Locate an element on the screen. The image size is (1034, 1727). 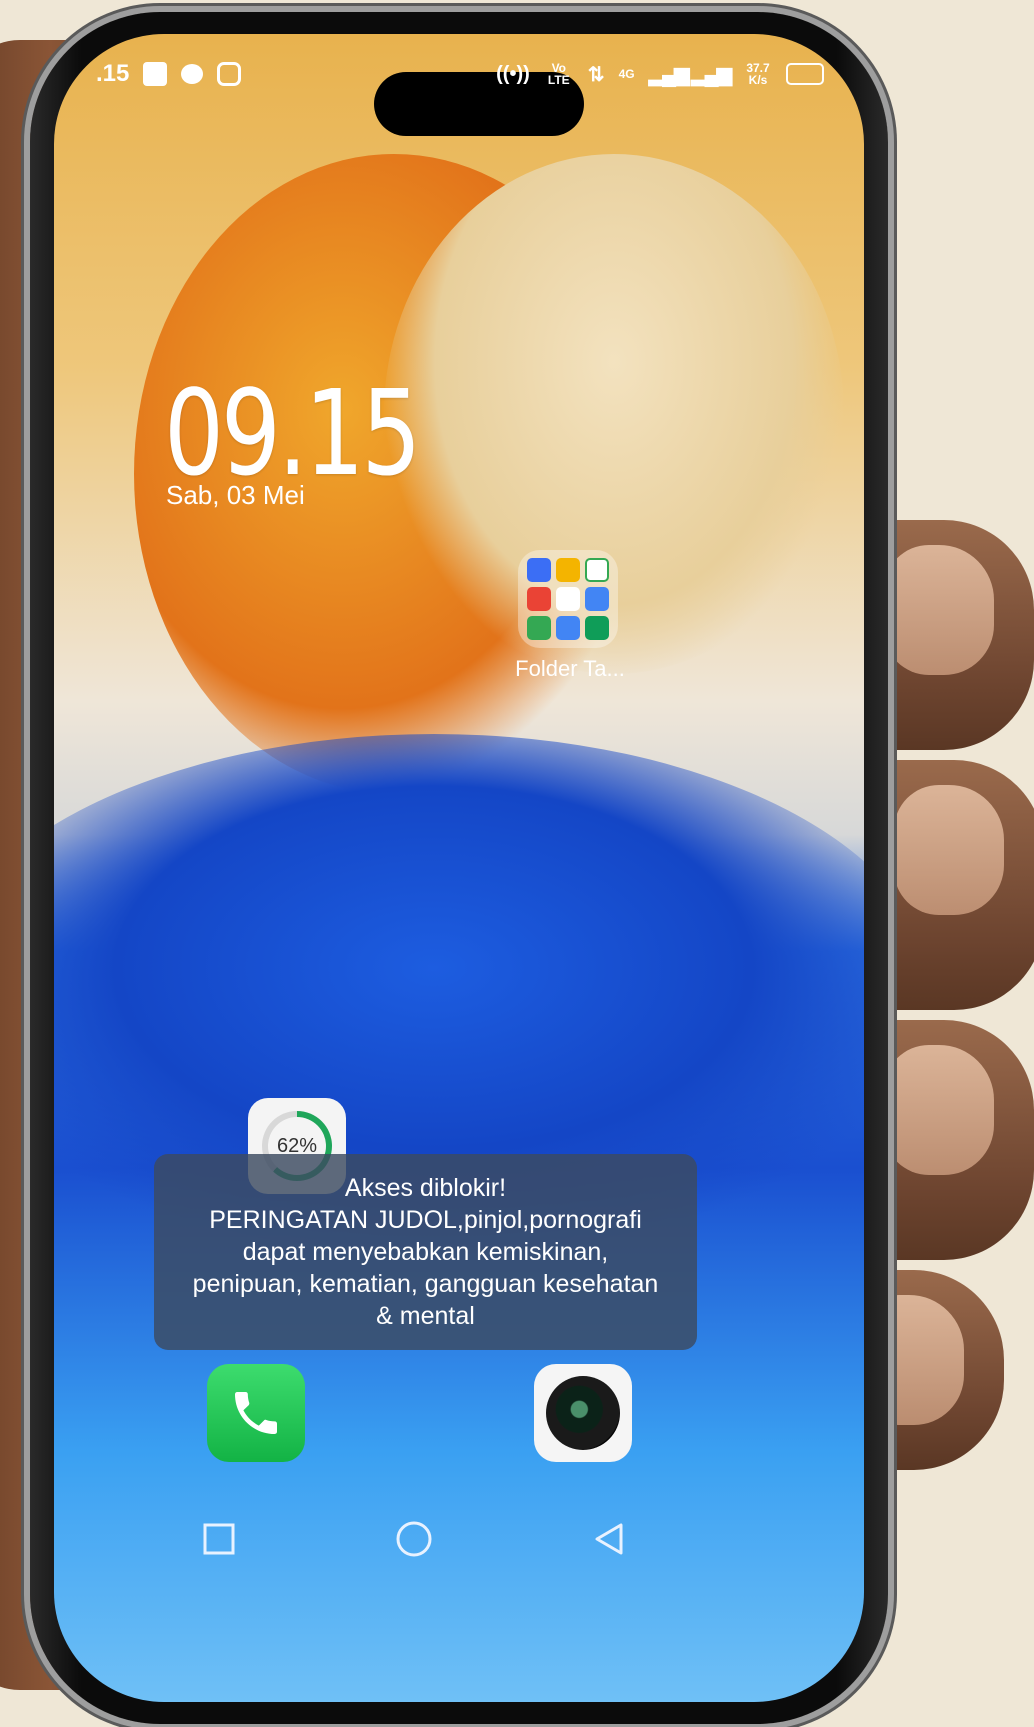
notification-icon is located at coordinates (155, 74).